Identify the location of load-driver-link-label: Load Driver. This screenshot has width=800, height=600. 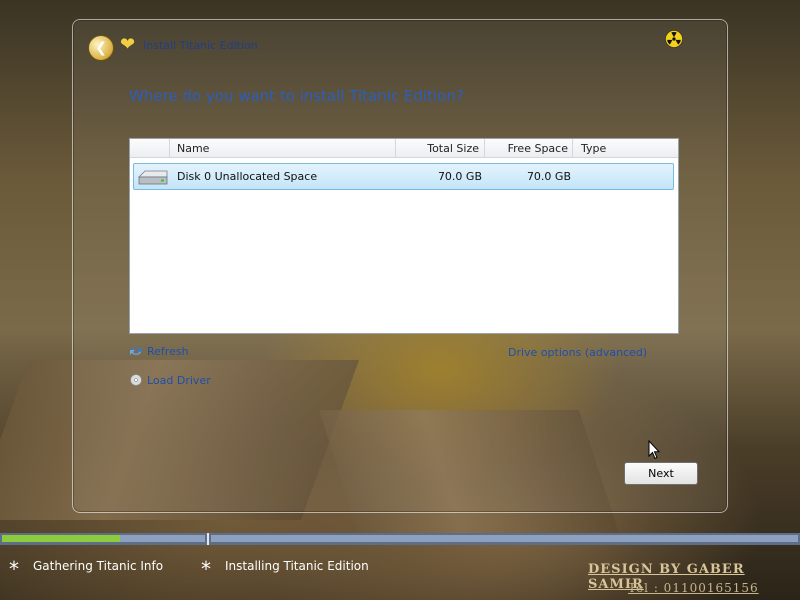
(179, 380).